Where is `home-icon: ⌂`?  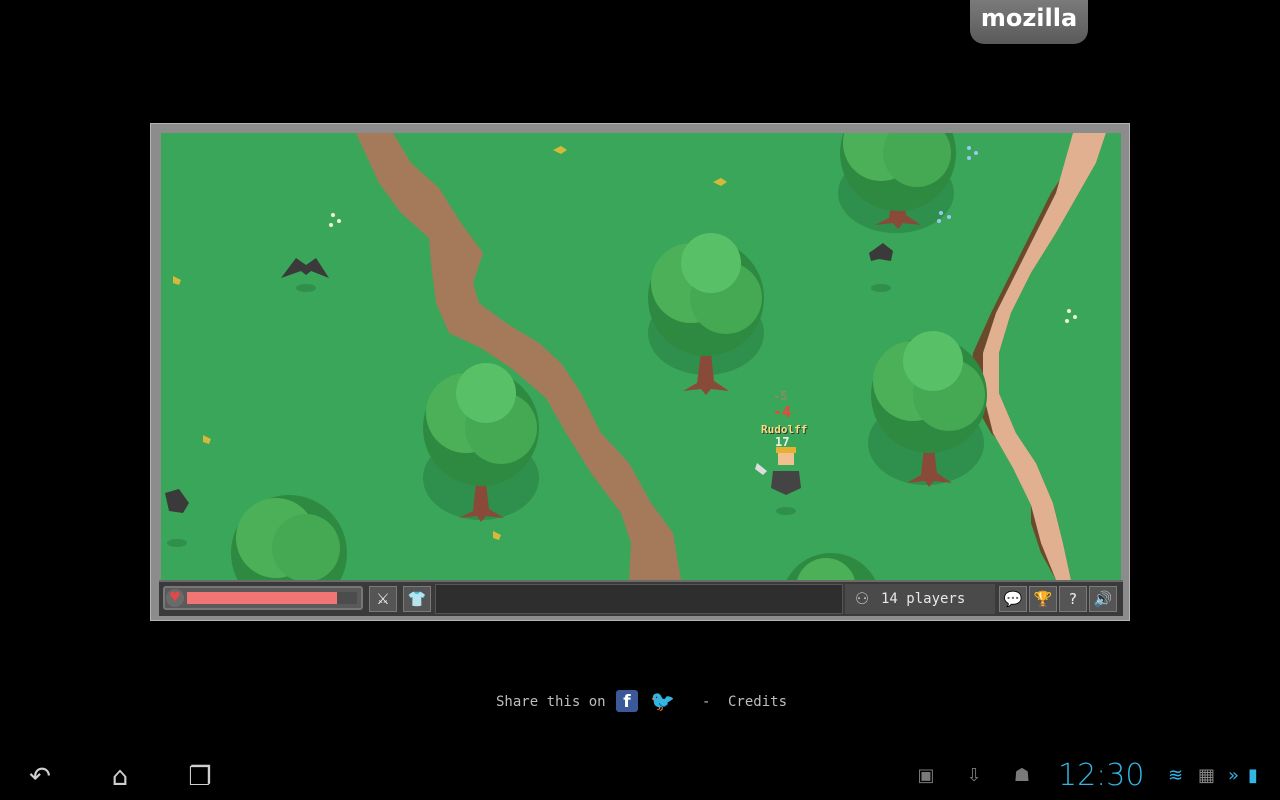 home-icon: ⌂ is located at coordinates (120, 777).